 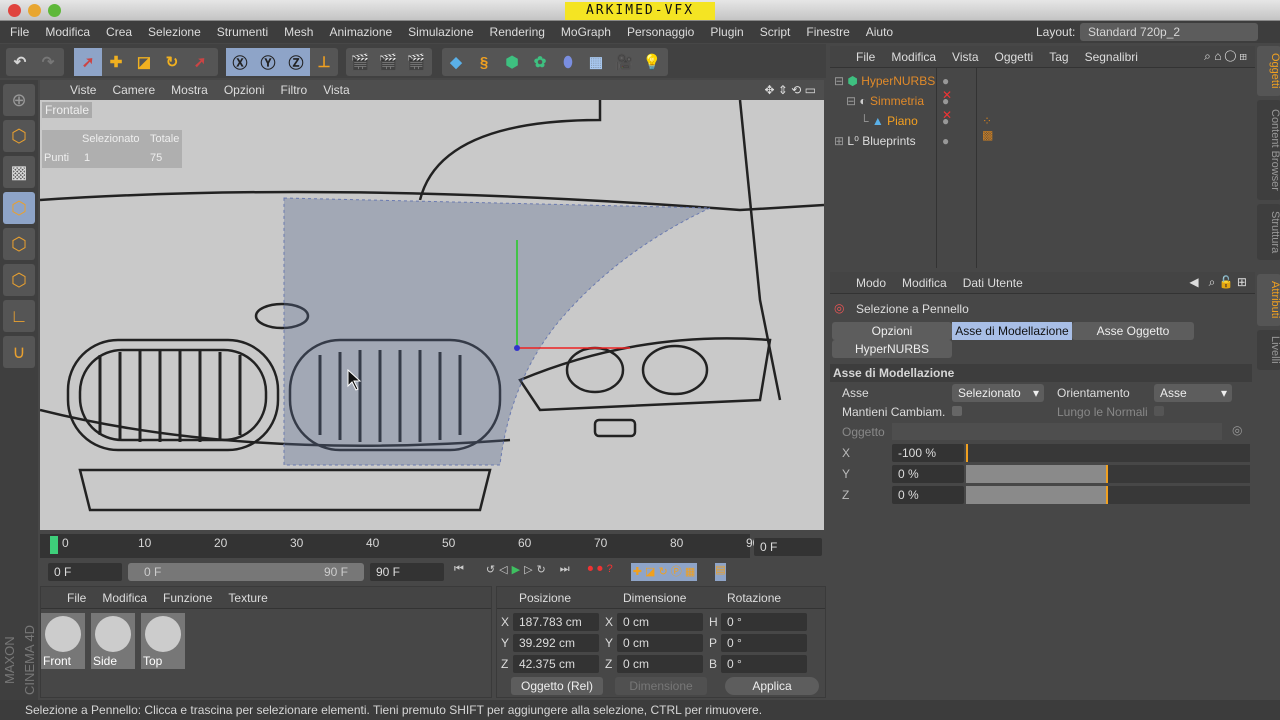 What do you see at coordinates (899, 108) in the screenshot?
I see `object-simmetria: ⊟ ◐ Simmetria ● ✕` at bounding box center [899, 108].